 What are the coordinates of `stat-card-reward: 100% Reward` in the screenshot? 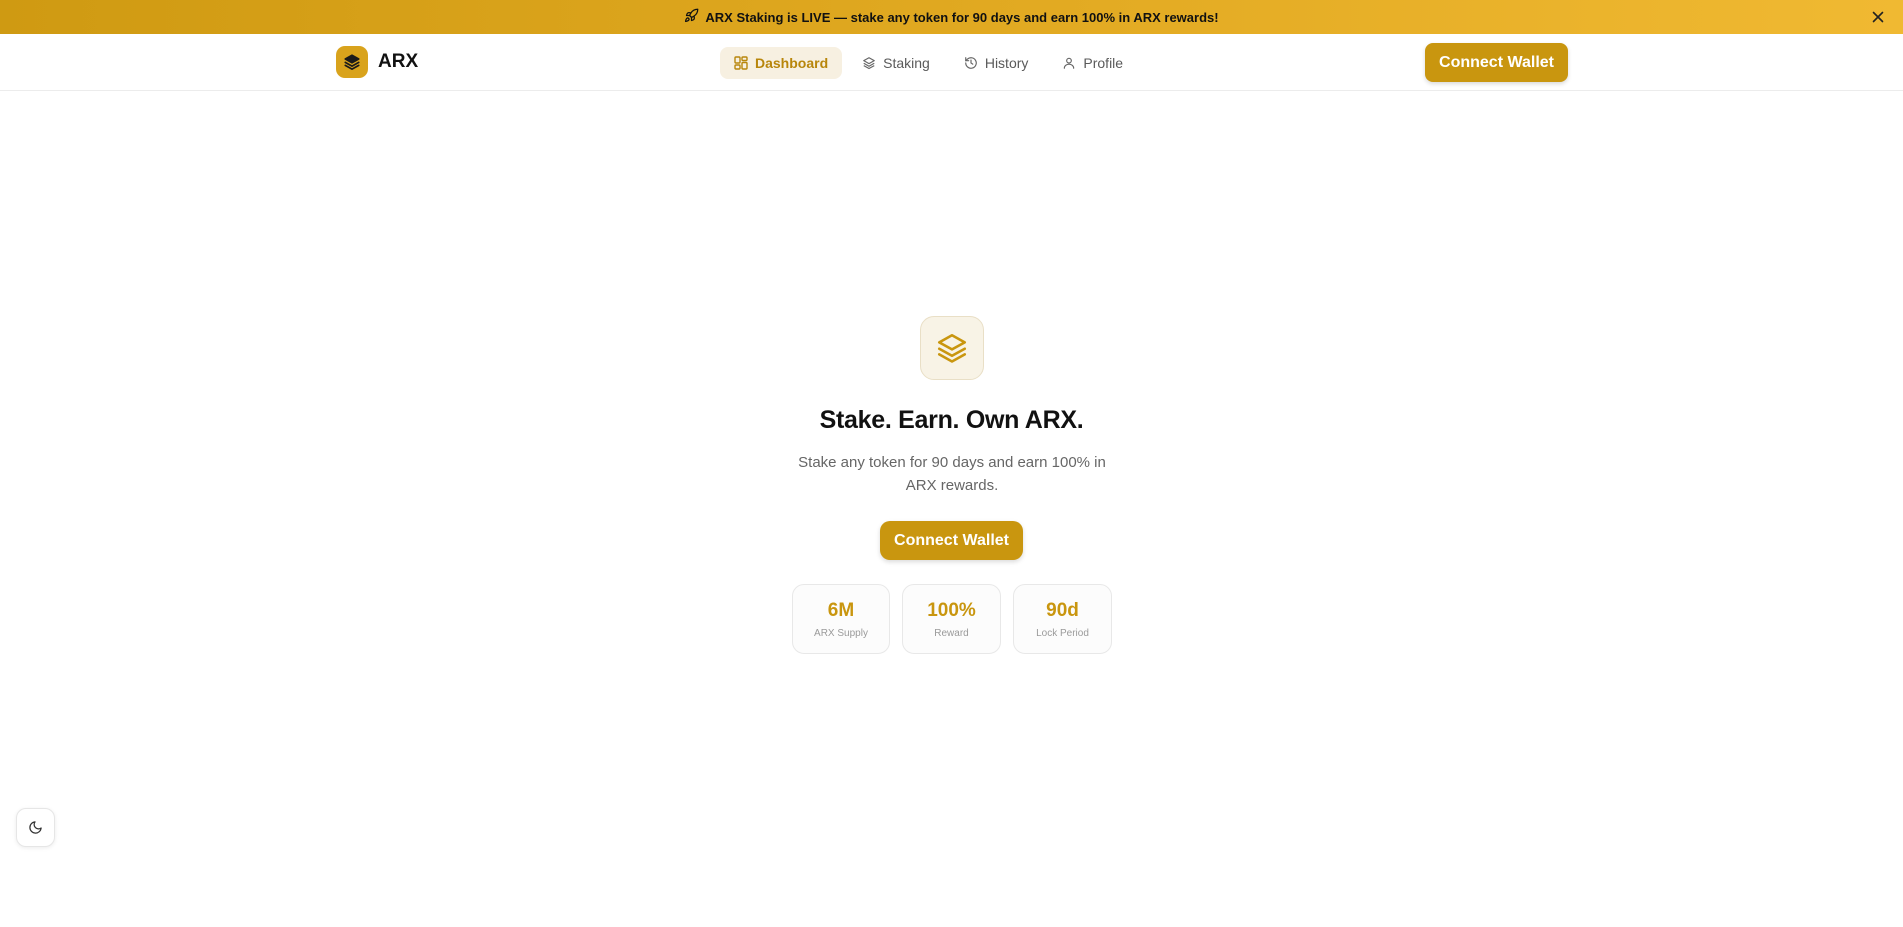 It's located at (951, 619).